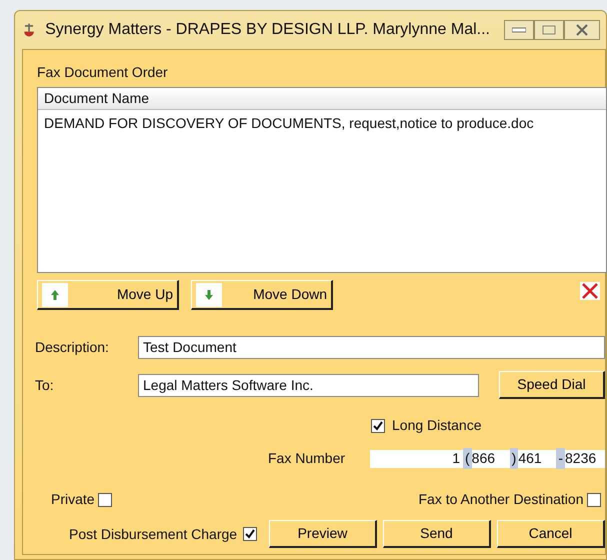 The image size is (607, 560). What do you see at coordinates (322, 99) in the screenshot?
I see `column-header: Document Name` at bounding box center [322, 99].